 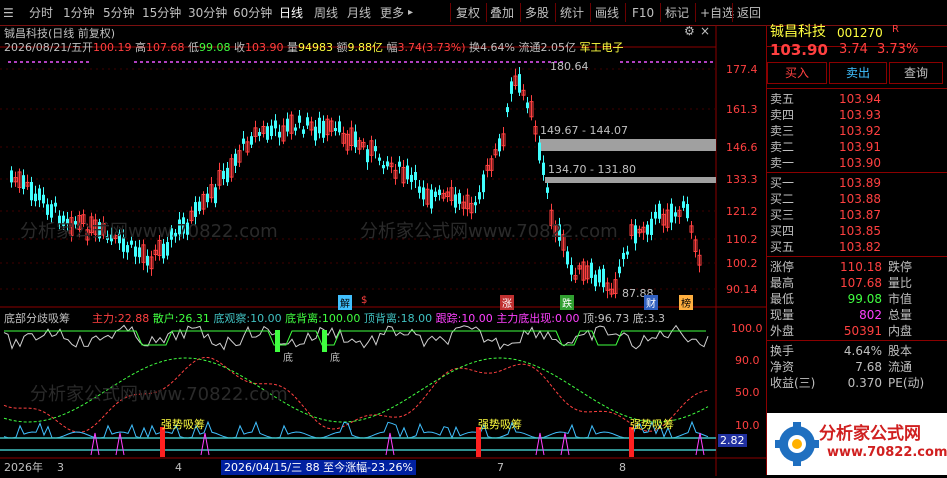 What do you see at coordinates (592, 169) in the screenshot?
I see `support-zone-label: 134.70 - 131.80` at bounding box center [592, 169].